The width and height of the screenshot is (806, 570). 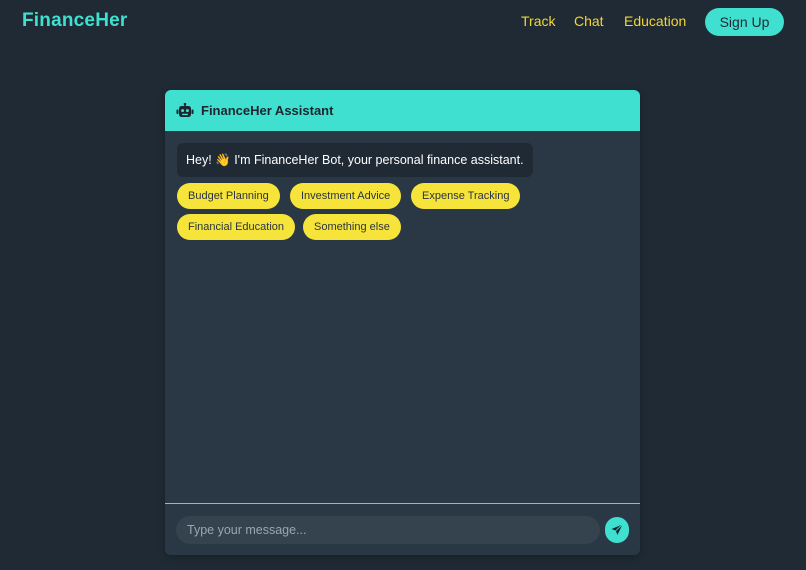 I want to click on nav-link-education: Education, so click(x=655, y=21).